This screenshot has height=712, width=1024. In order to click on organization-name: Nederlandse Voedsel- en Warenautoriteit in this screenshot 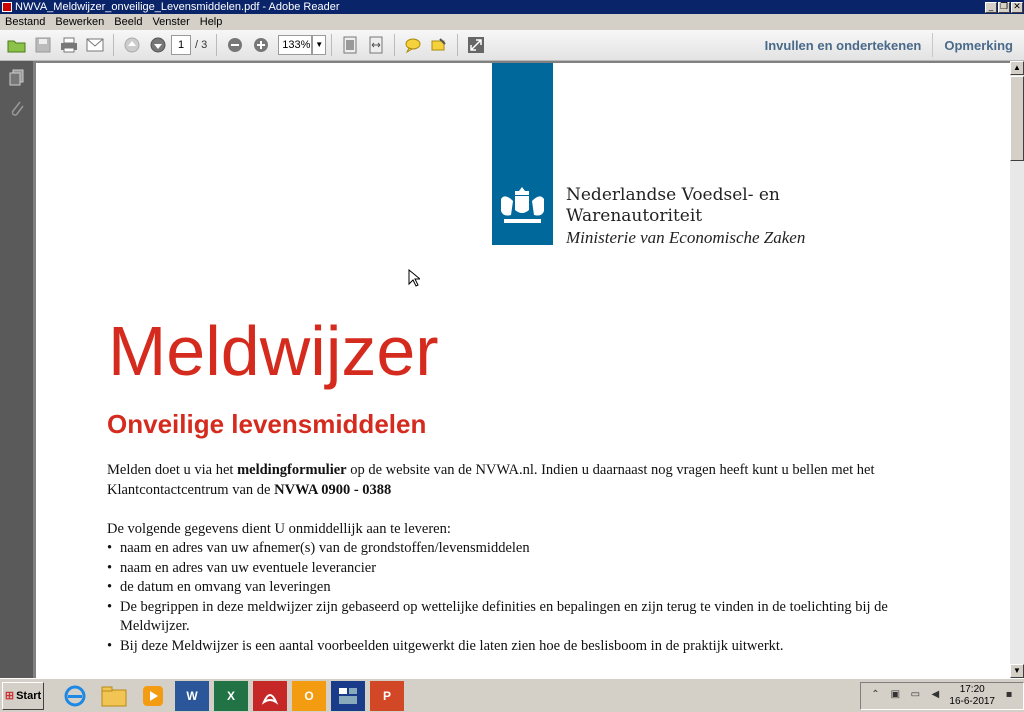, I will do `click(673, 206)`.